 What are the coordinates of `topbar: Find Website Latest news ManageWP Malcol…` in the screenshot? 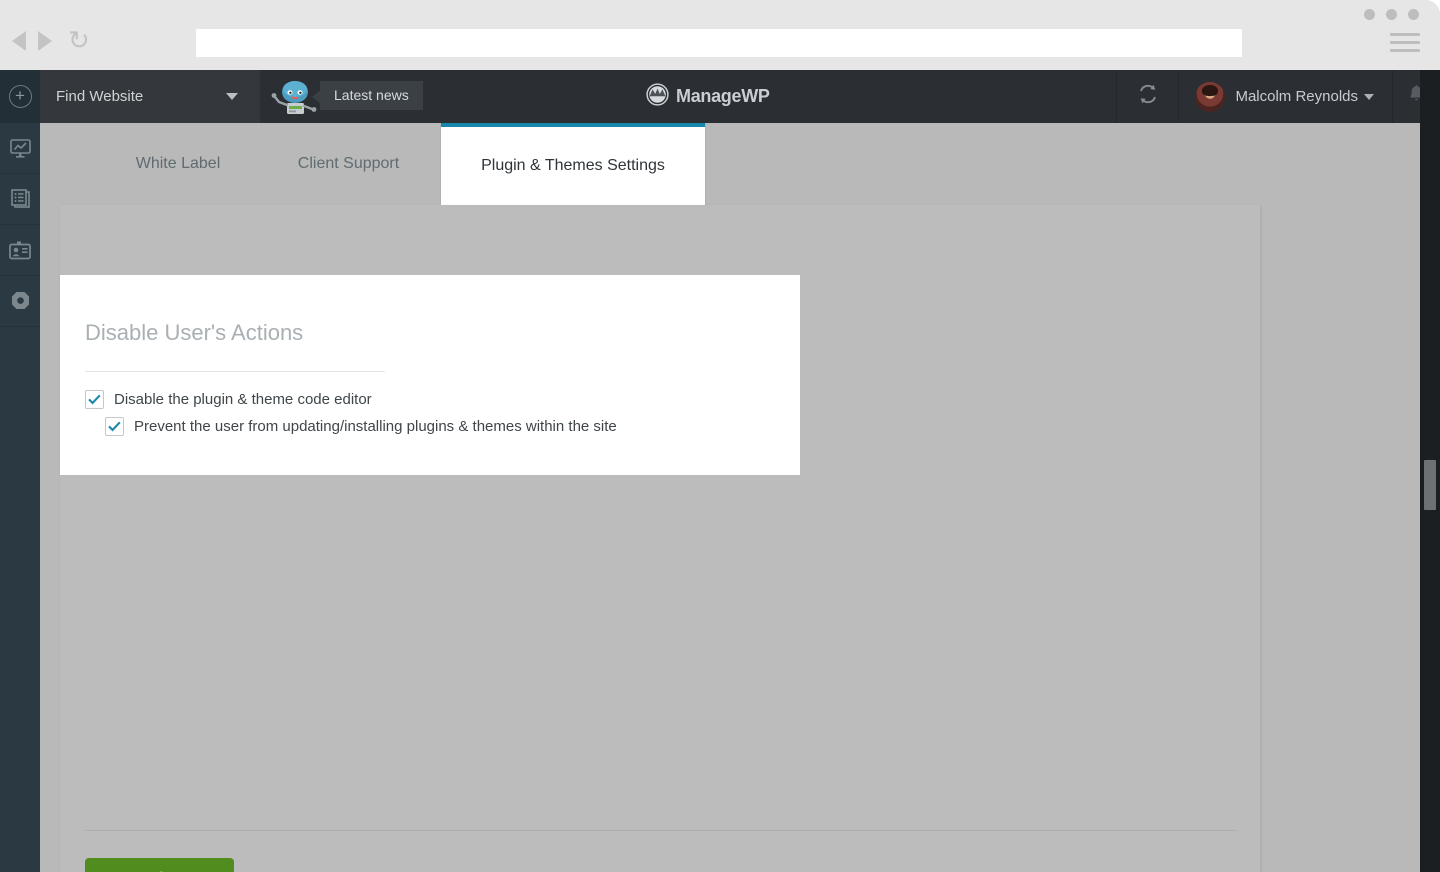 It's located at (740, 96).